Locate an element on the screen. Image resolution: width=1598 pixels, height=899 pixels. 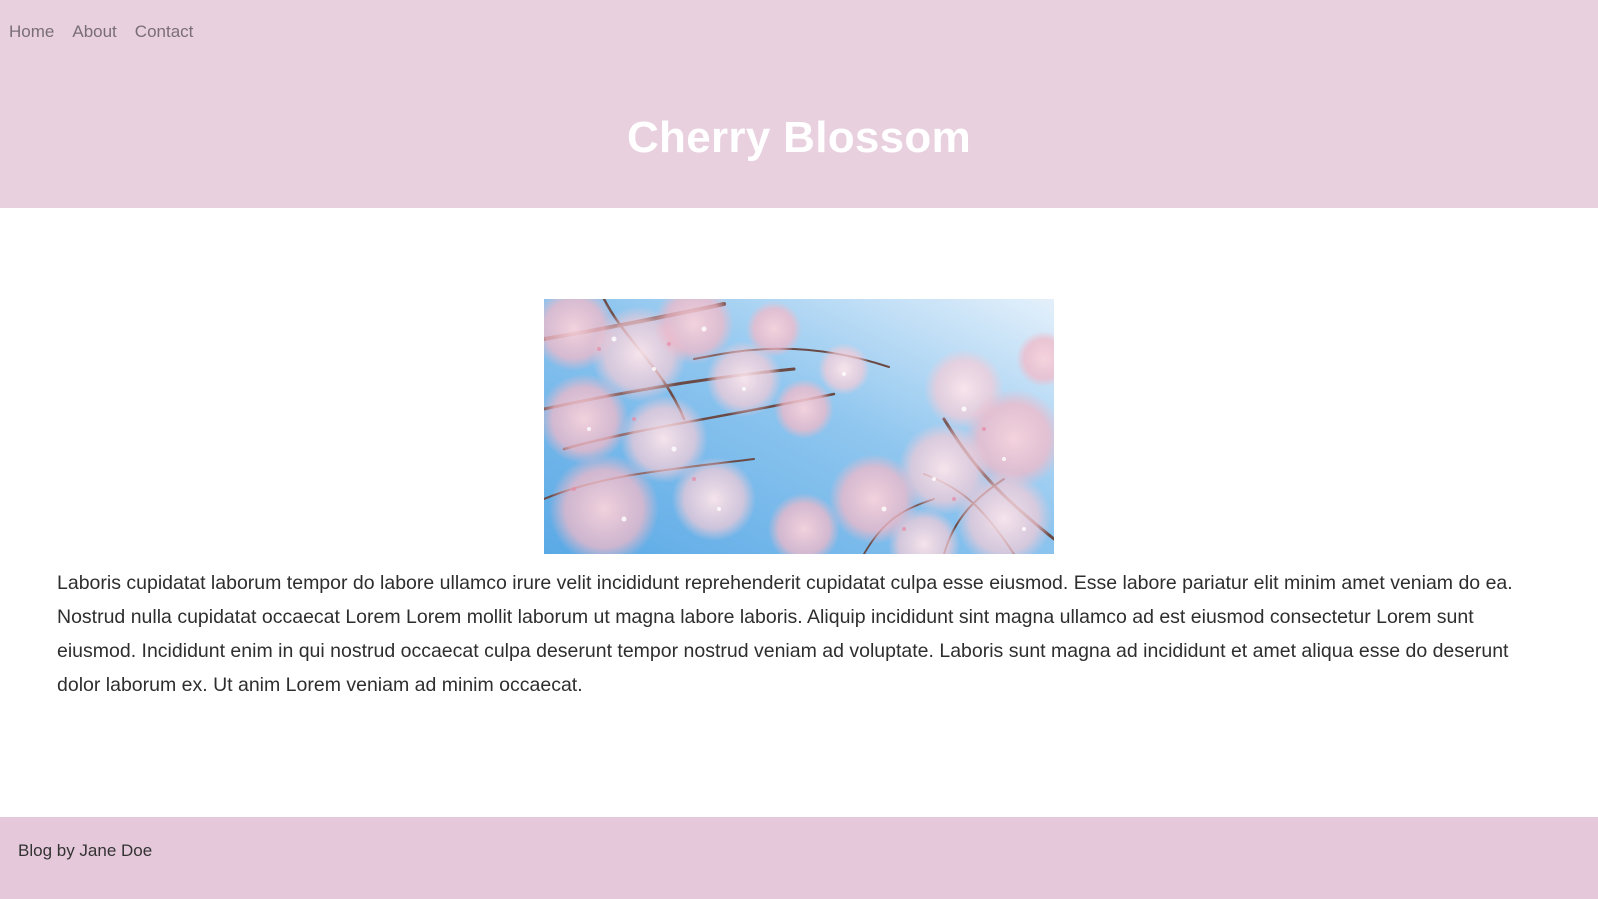
footer-author-credit: Blog by Jane Doe is located at coordinates (85, 850).